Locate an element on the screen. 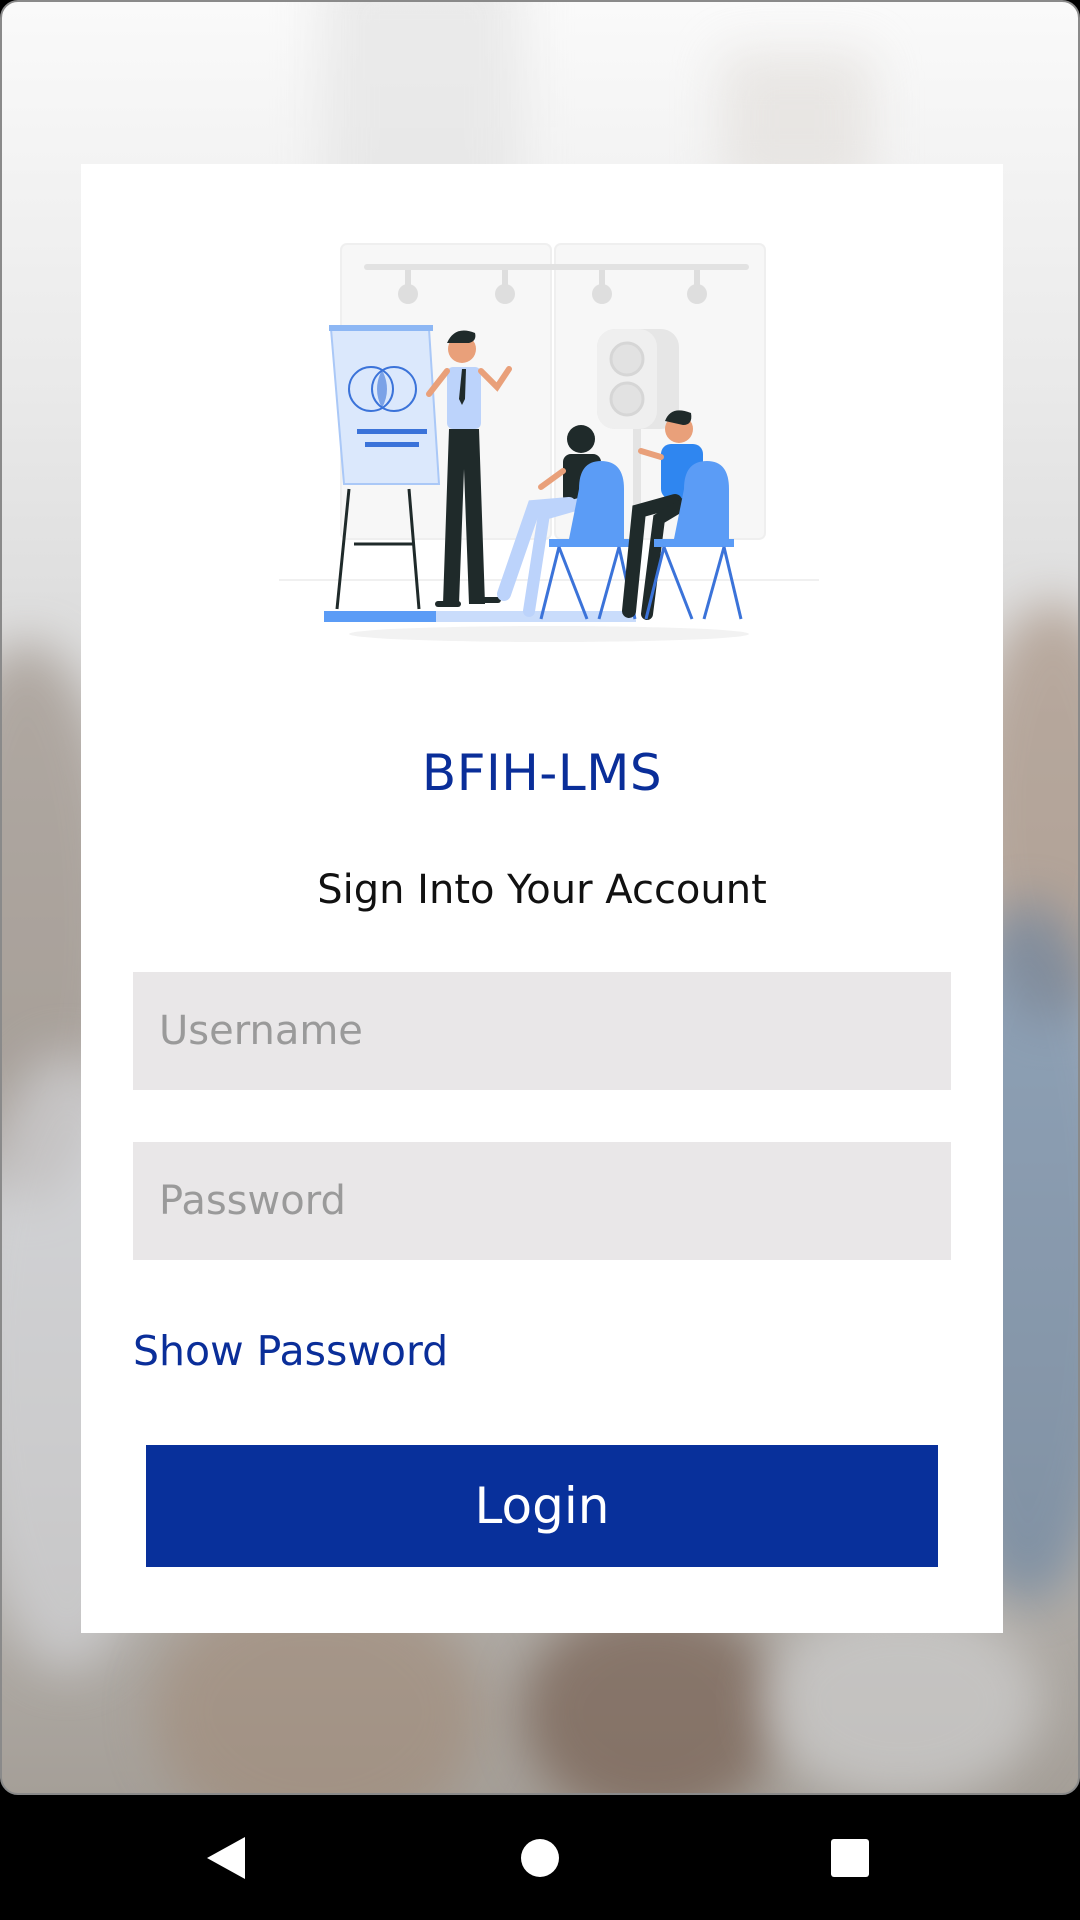  login-button: Login is located at coordinates (542, 1506).